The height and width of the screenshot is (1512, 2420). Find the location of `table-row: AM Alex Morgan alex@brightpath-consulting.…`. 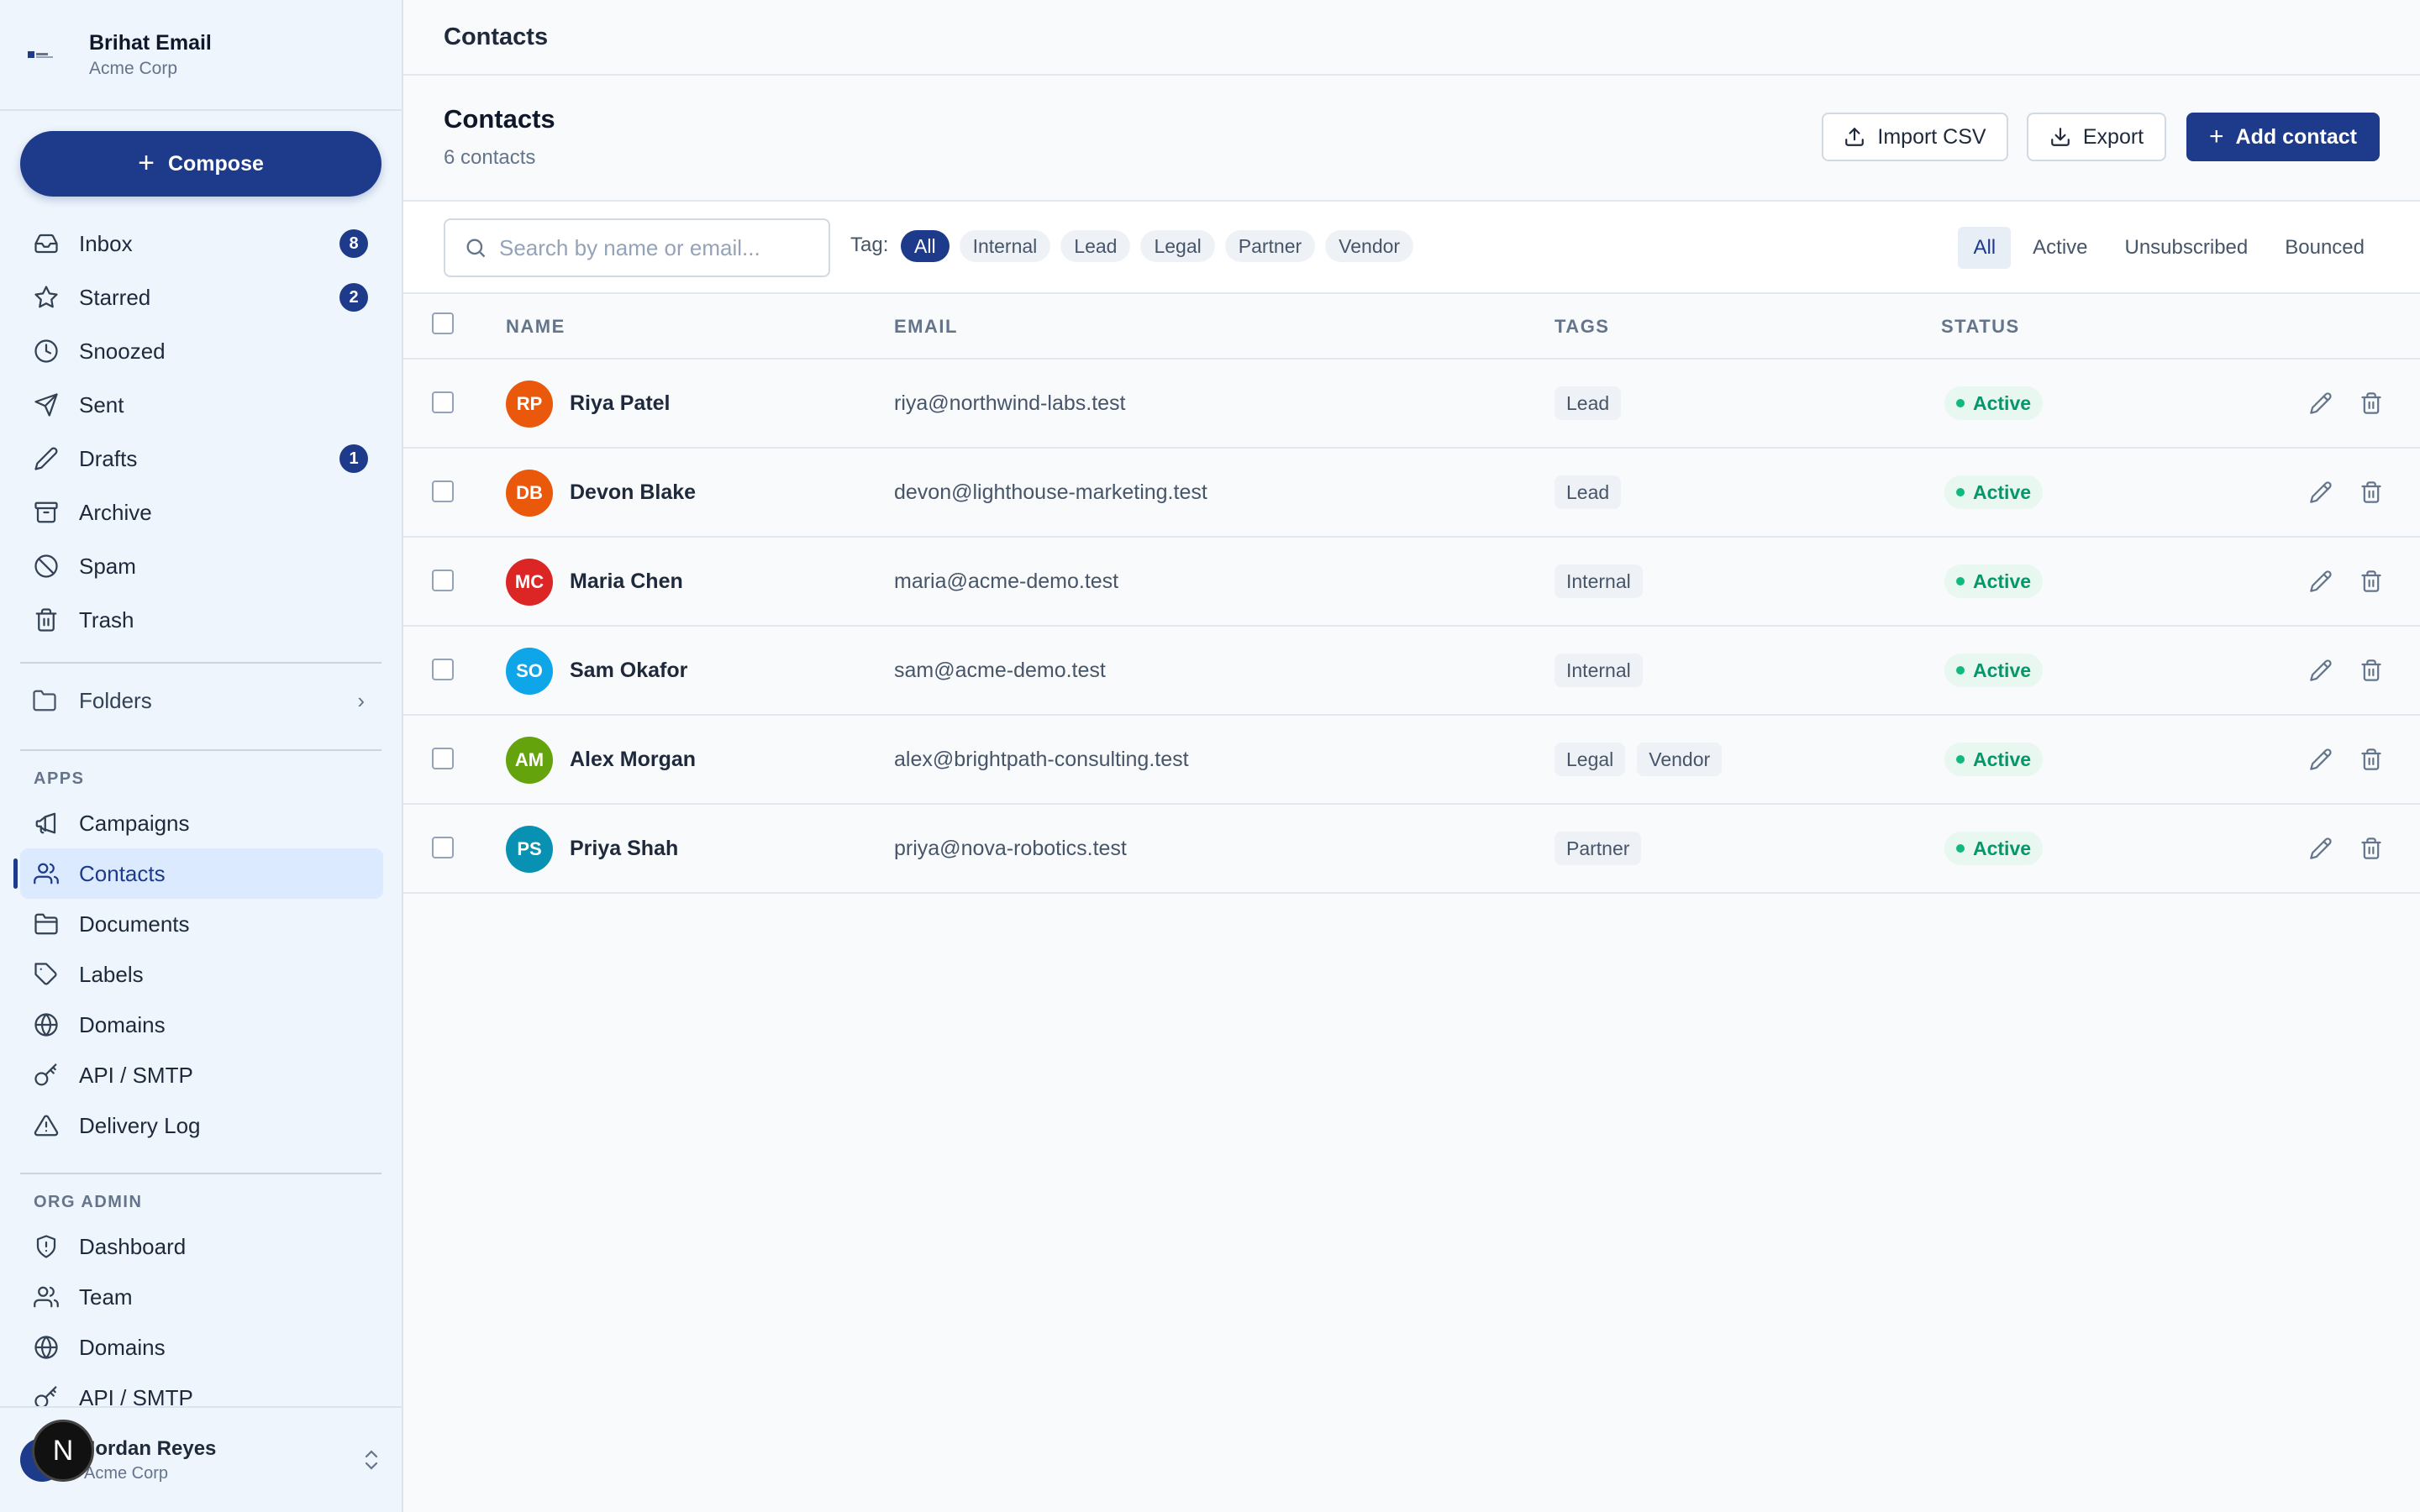

table-row: AM Alex Morgan alex@brightpath-consulting.… is located at coordinates (1411, 760).